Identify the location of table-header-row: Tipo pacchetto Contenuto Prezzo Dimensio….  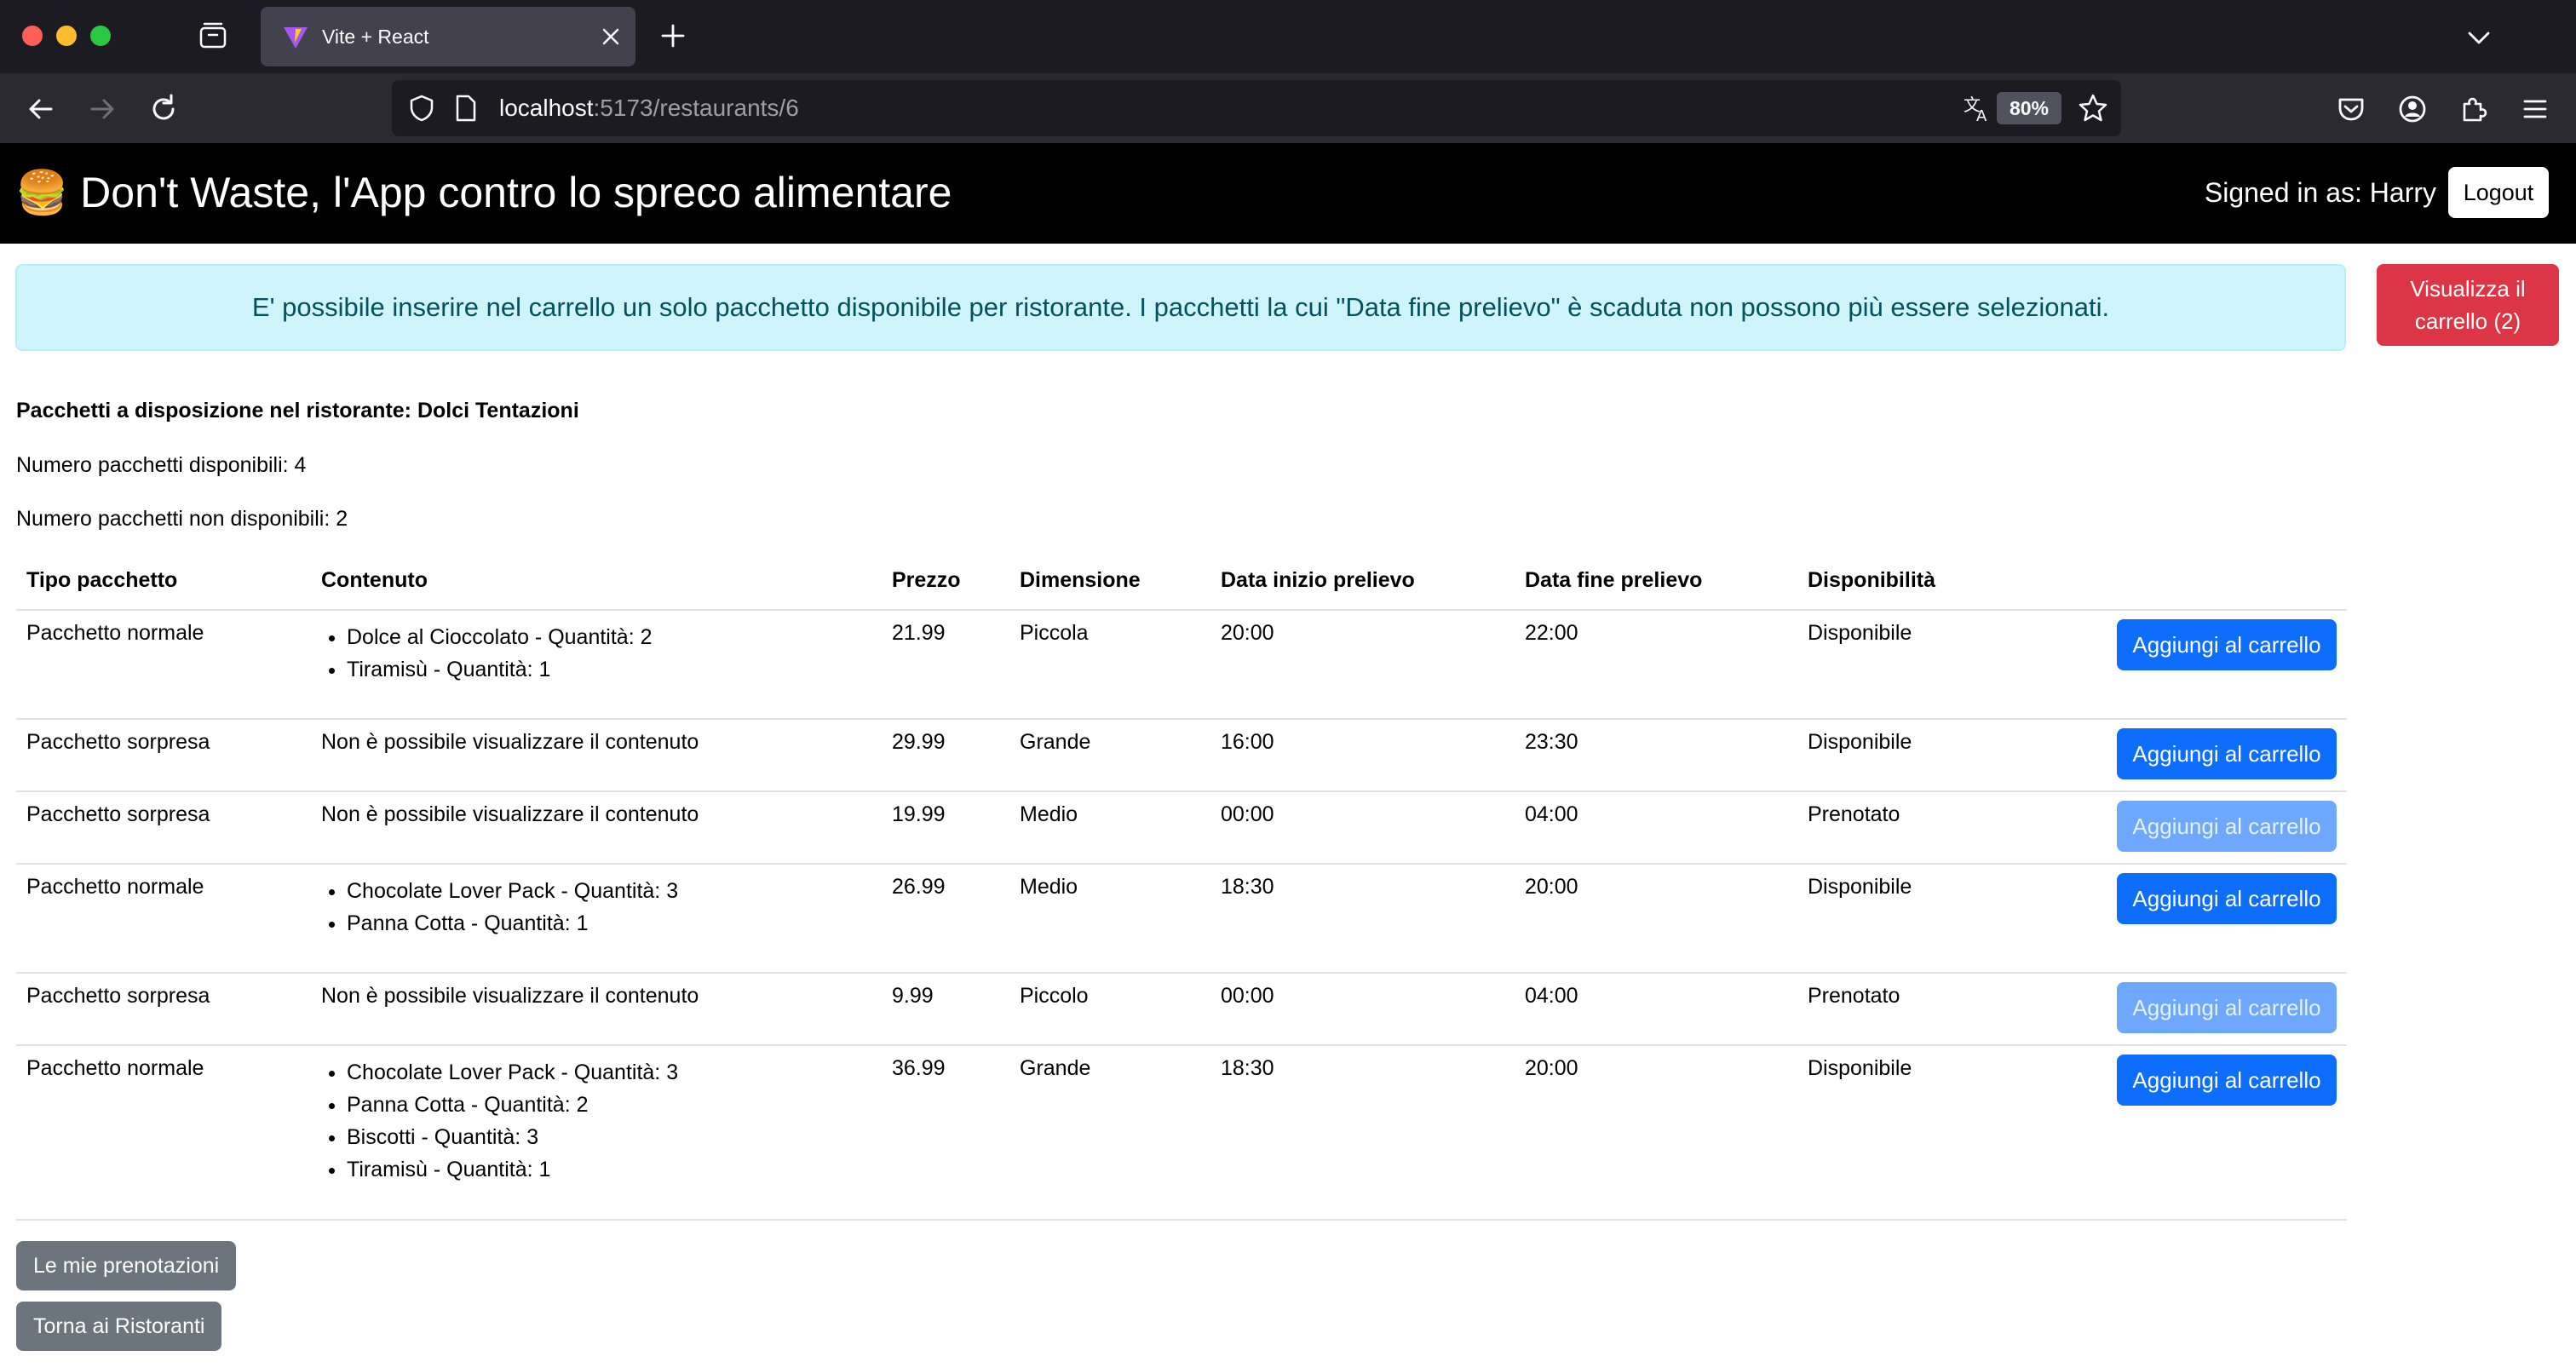
(1181, 581).